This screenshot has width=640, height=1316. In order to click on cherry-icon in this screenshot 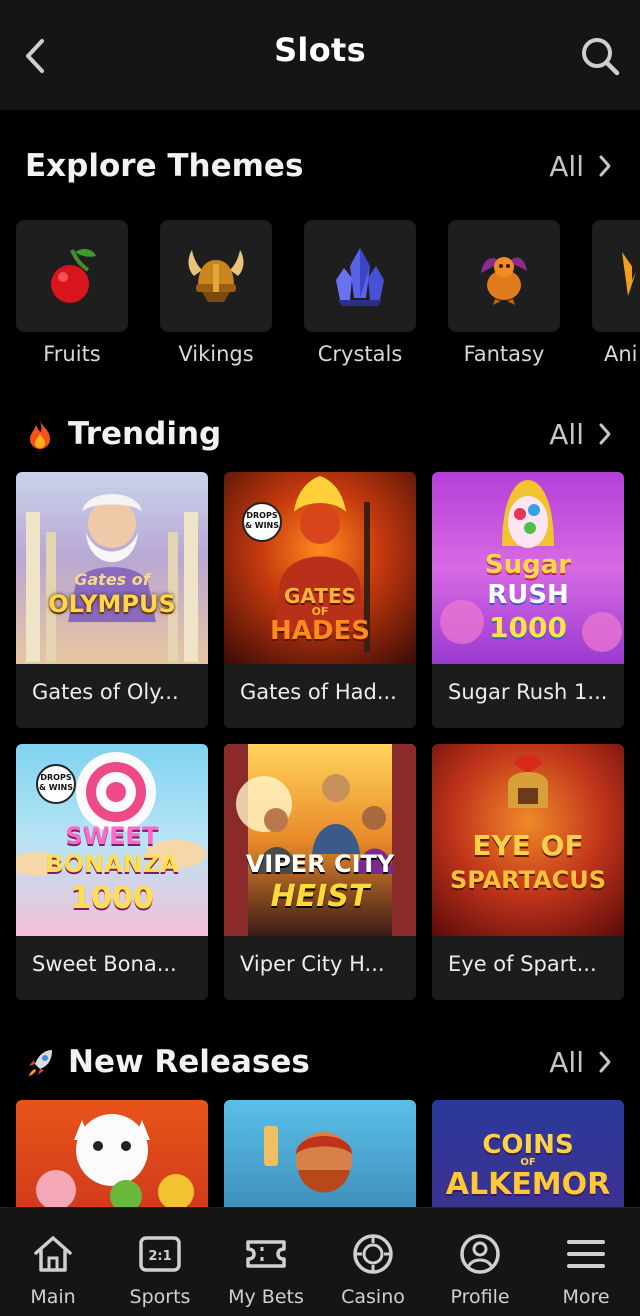, I will do `click(73, 276)`.